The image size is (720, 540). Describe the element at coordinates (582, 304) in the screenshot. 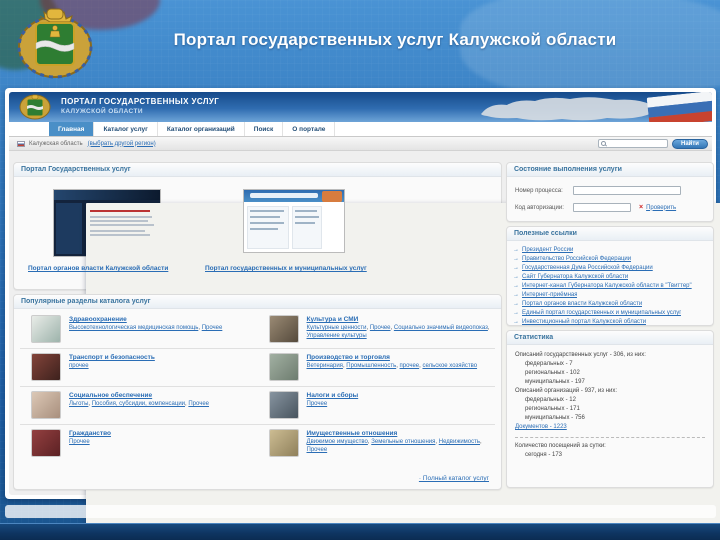

I see `useful-link: Портал органов власти Калужской области` at that location.